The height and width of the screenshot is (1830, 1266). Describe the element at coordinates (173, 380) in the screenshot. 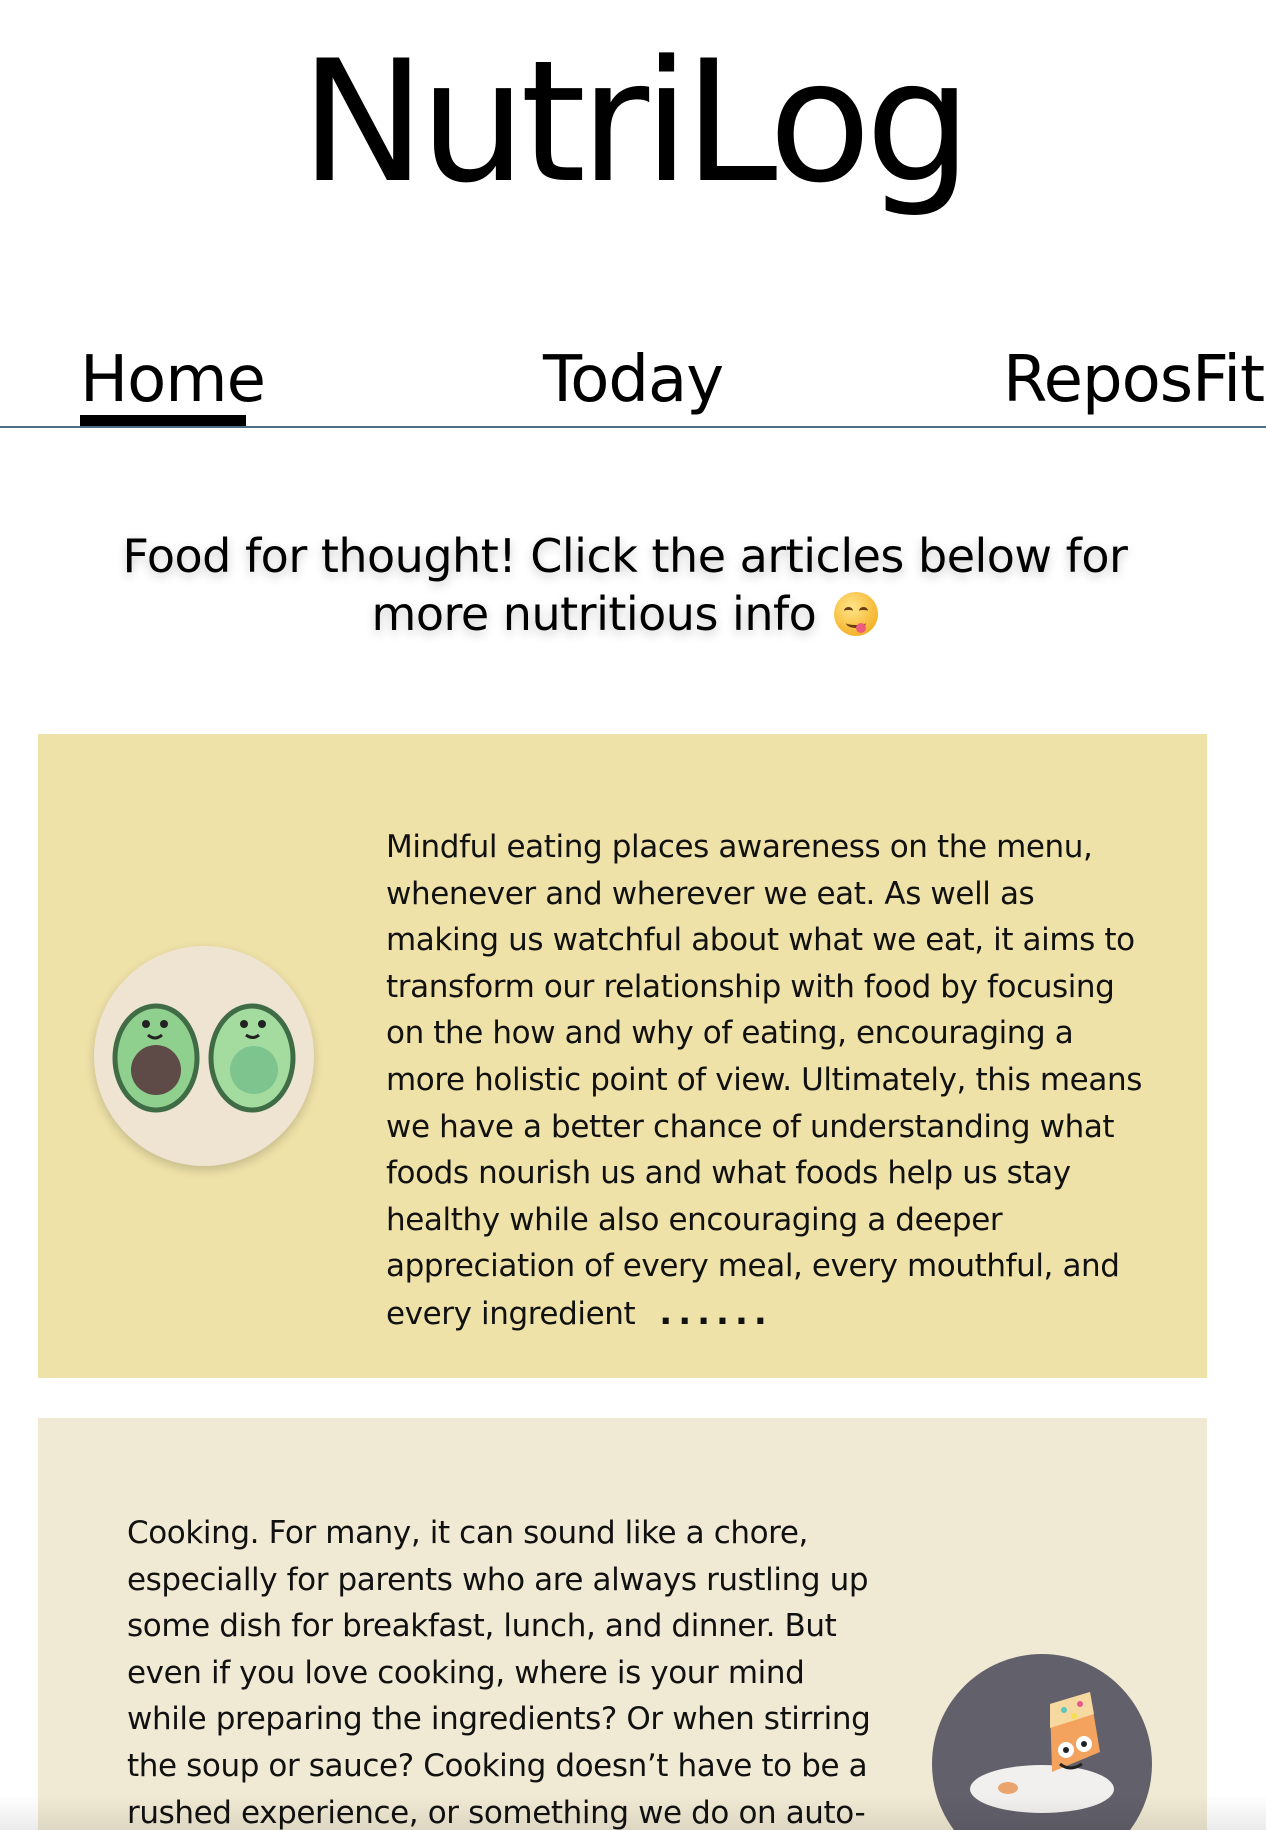

I see `nav-home-tab: Home` at that location.